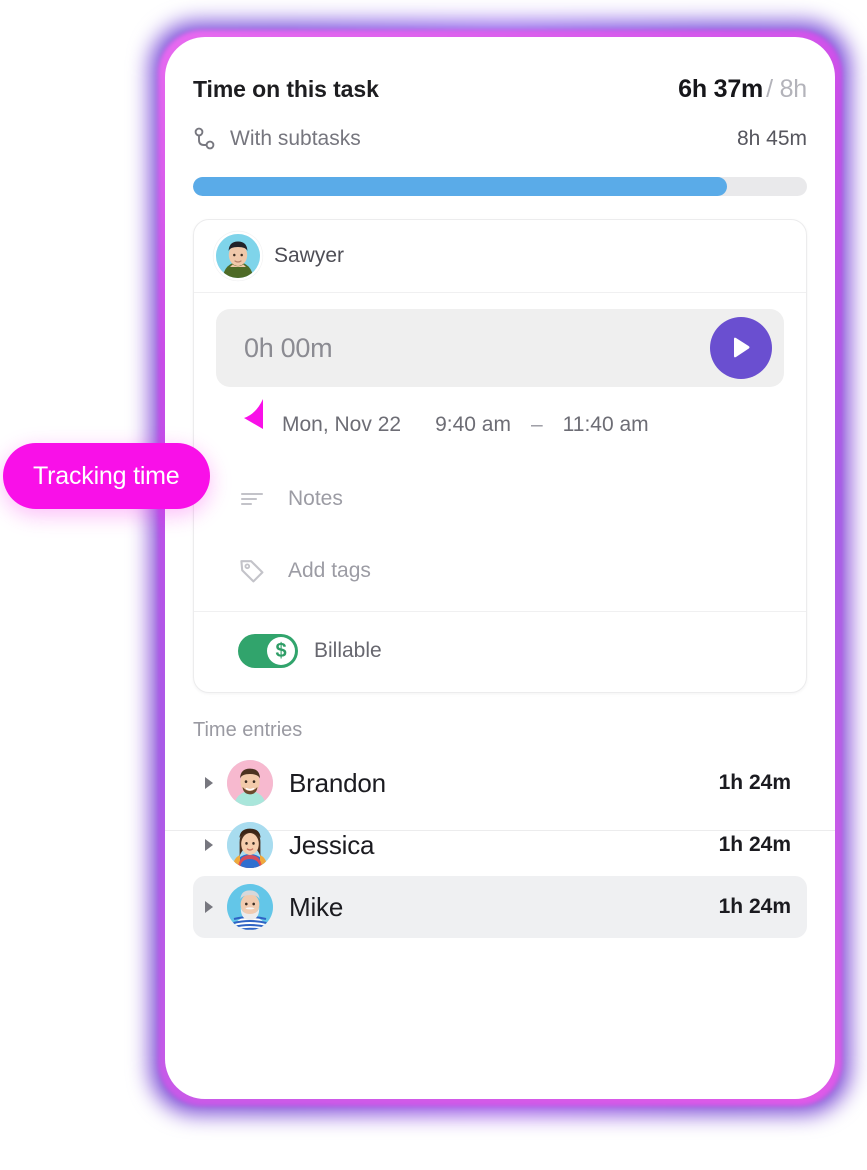 The height and width of the screenshot is (1170, 867). I want to click on tag-icon, so click(252, 571).